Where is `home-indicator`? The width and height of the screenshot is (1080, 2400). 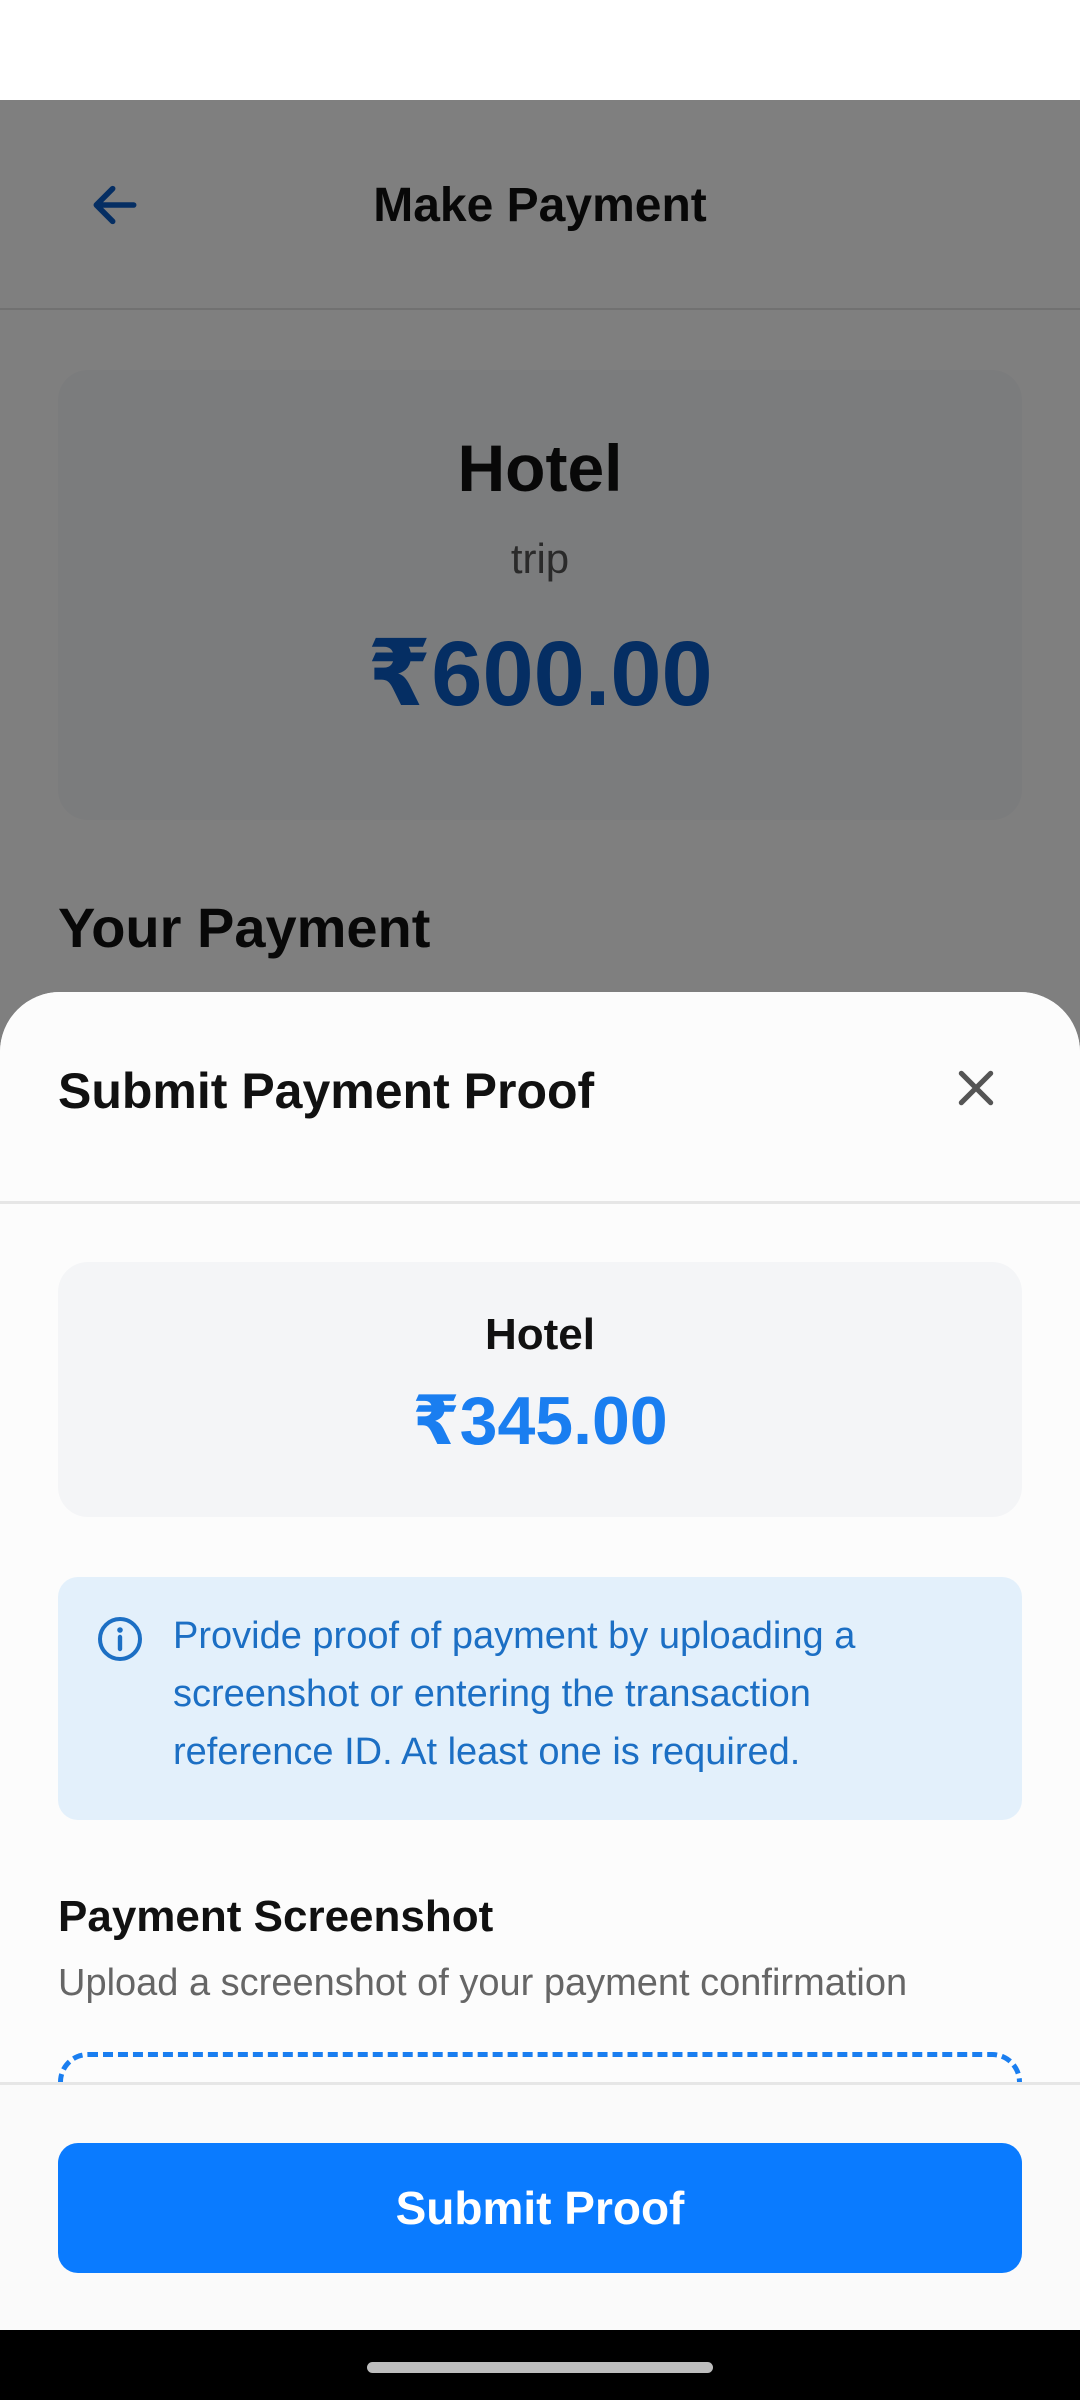 home-indicator is located at coordinates (540, 2367).